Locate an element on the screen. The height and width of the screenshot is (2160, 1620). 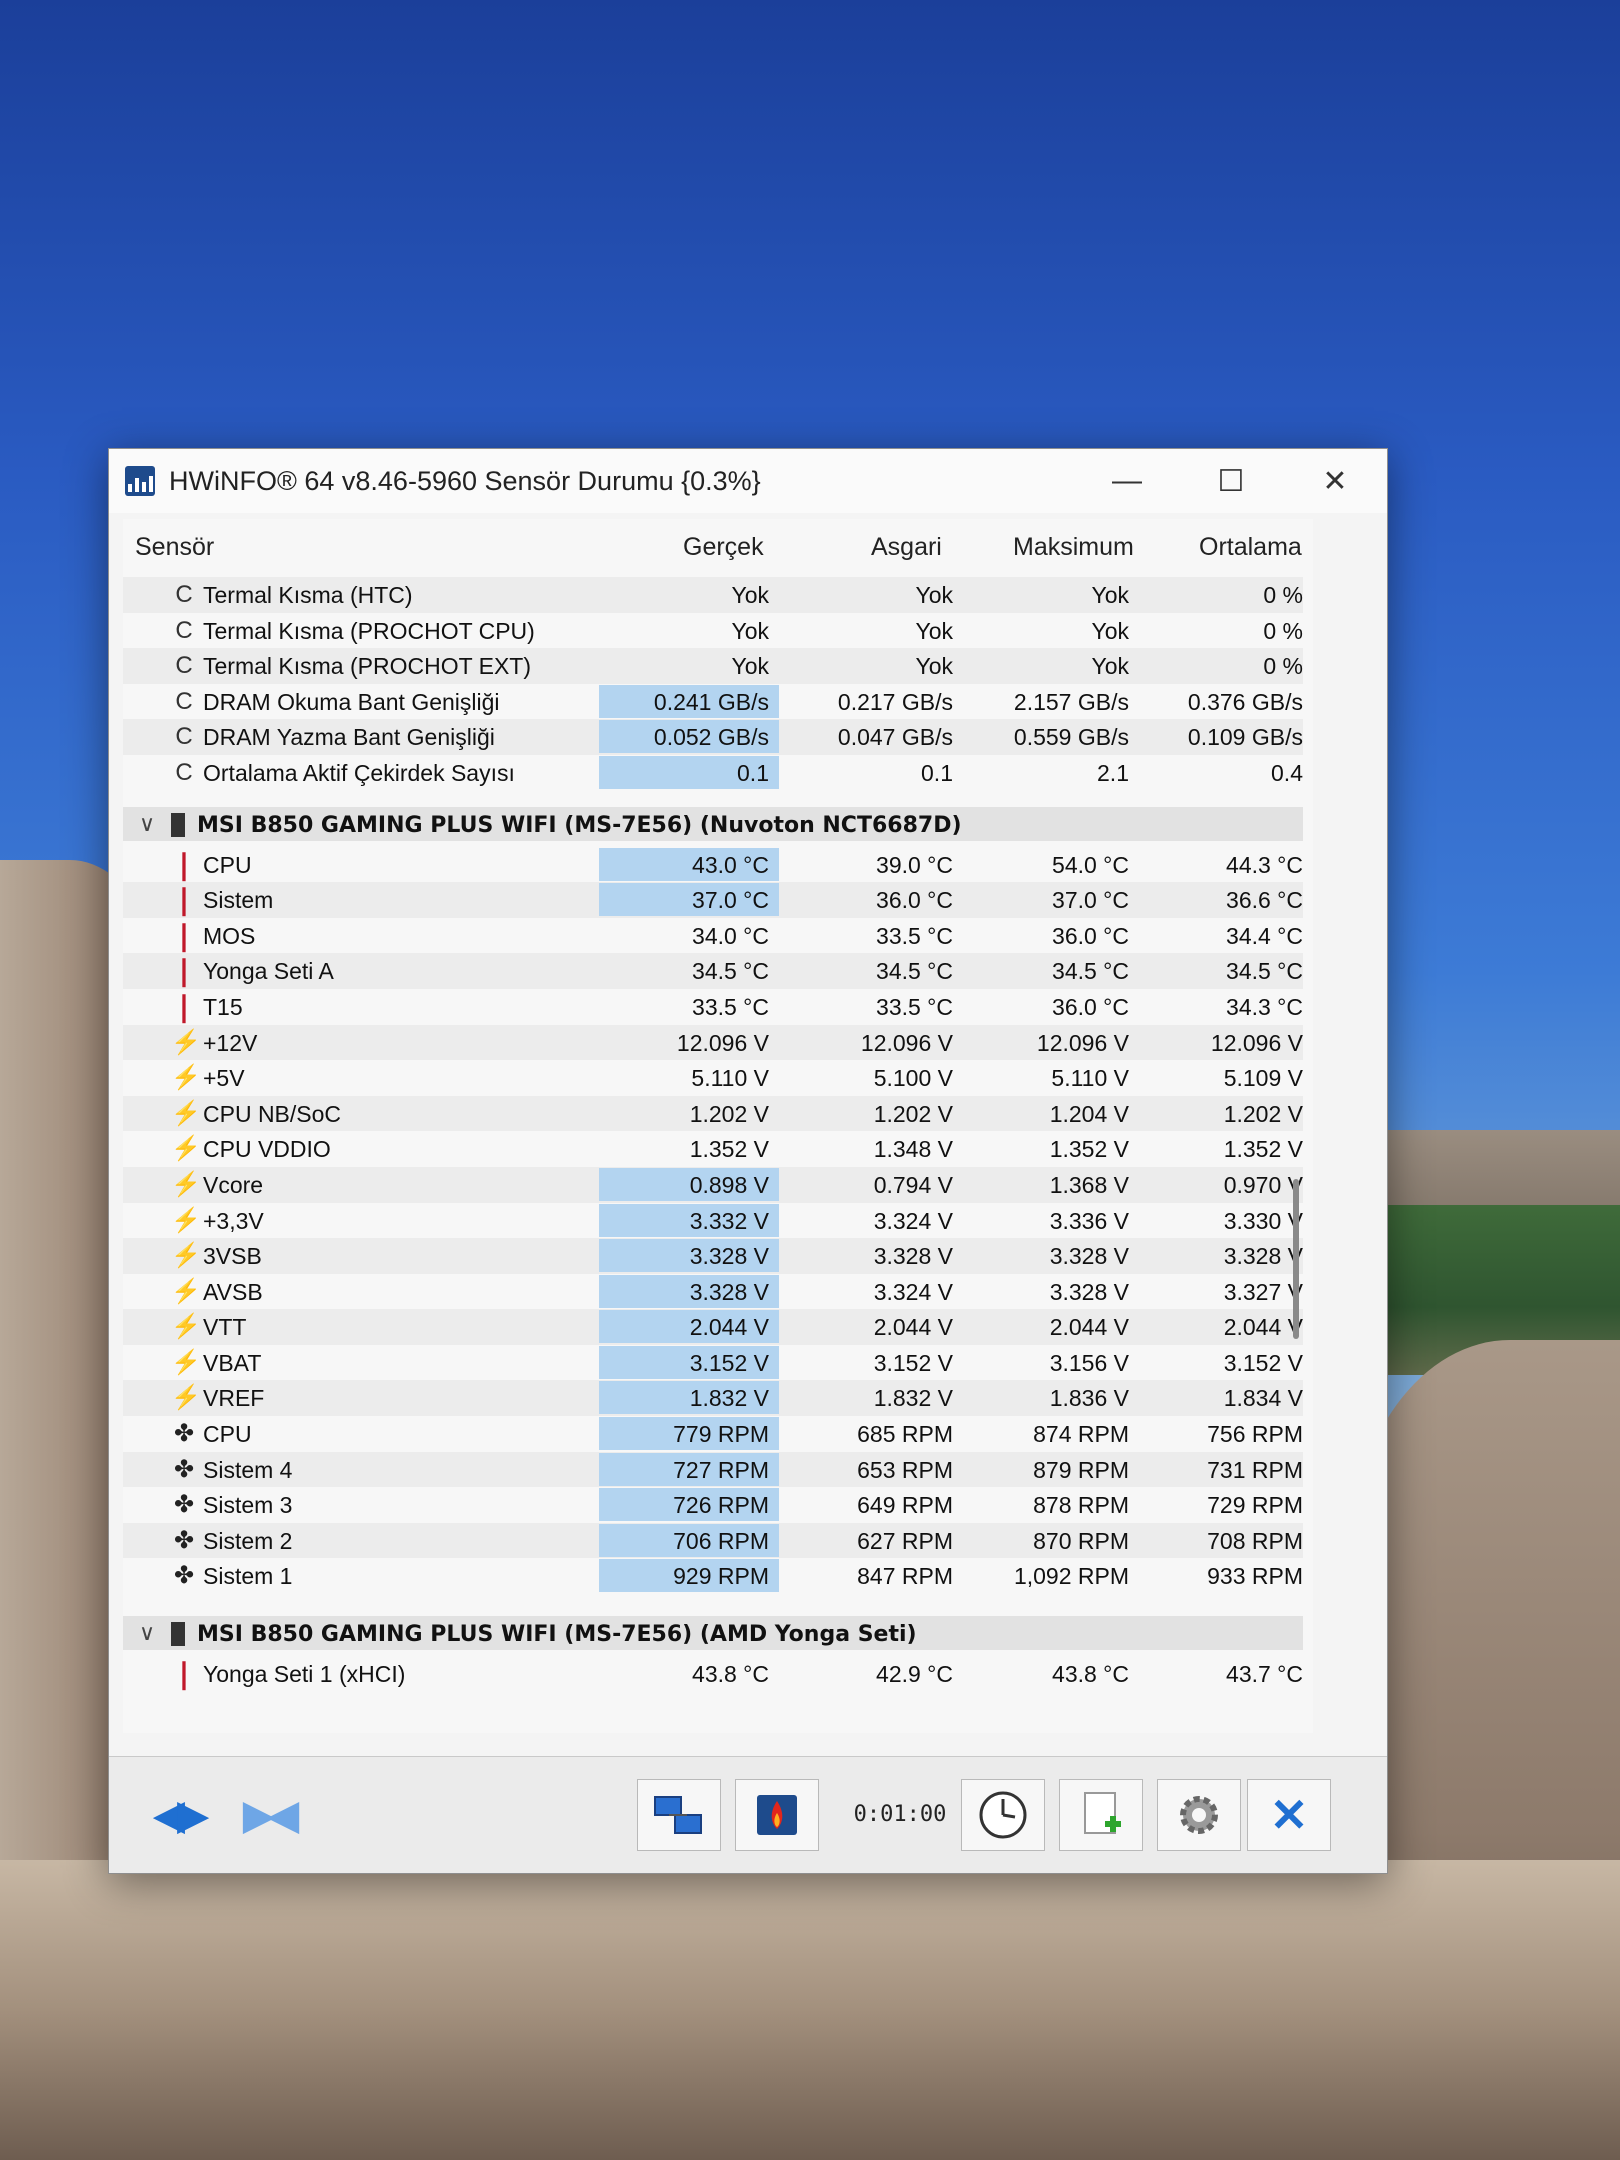
sensor-name: Yonga Seti A is located at coordinates (268, 971).